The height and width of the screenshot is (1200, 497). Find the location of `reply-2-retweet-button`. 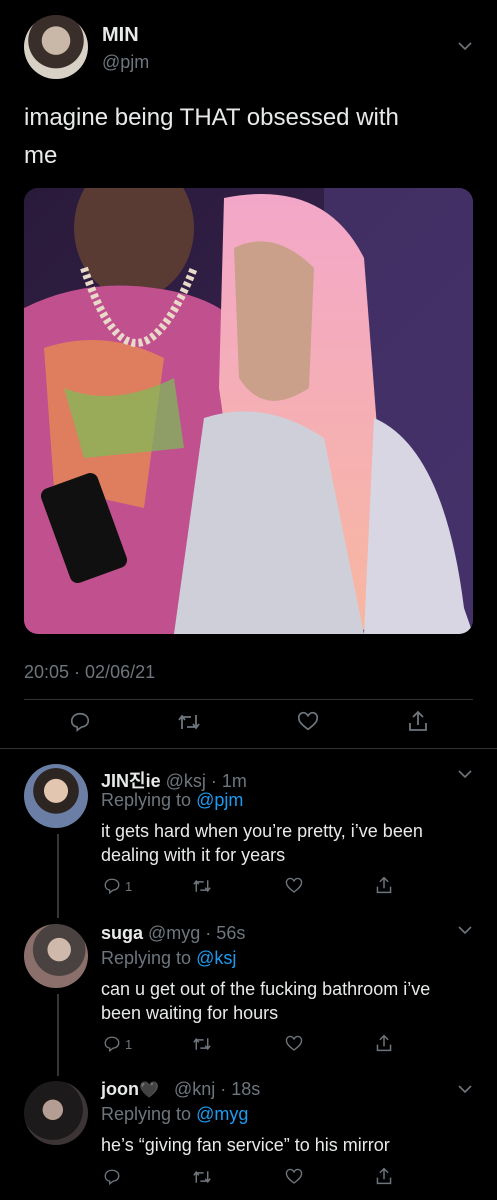

reply-2-retweet-button is located at coordinates (202, 1044).